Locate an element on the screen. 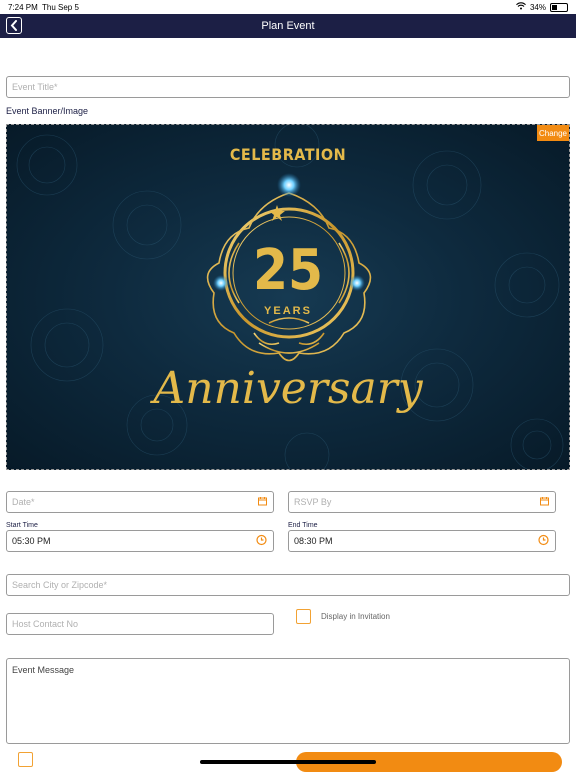  start-time-input: 05:30 PM is located at coordinates (140, 541).